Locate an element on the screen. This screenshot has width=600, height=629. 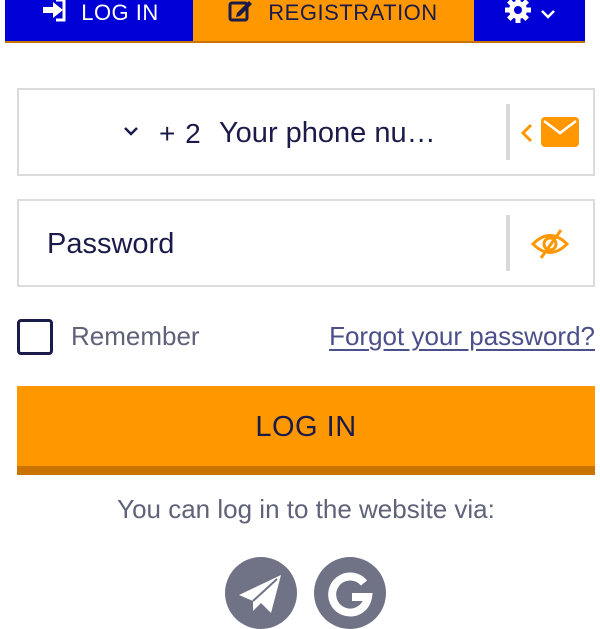
tab-settings is located at coordinates (529, 20).